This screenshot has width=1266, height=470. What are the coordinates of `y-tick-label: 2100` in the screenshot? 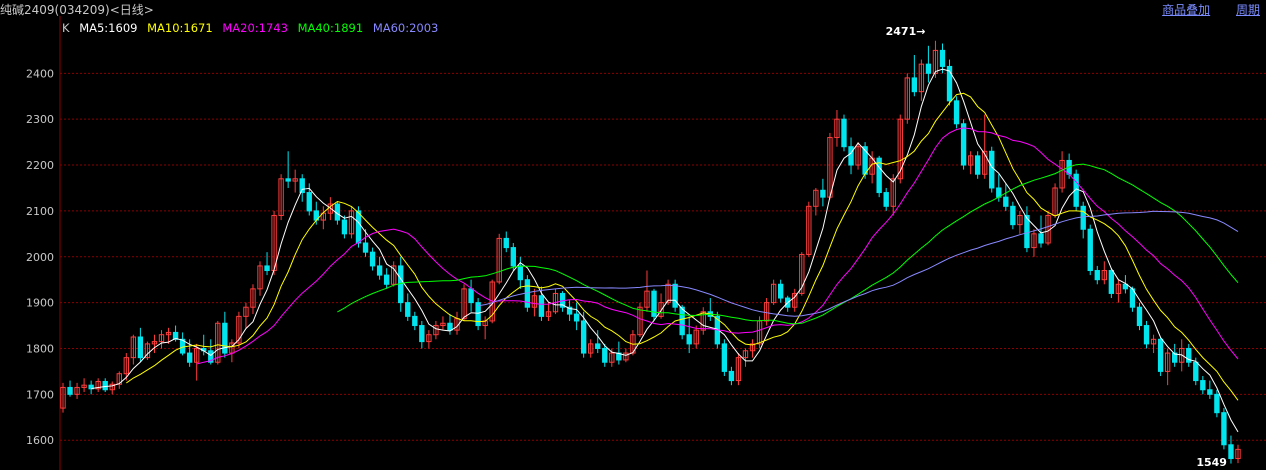 It's located at (40, 211).